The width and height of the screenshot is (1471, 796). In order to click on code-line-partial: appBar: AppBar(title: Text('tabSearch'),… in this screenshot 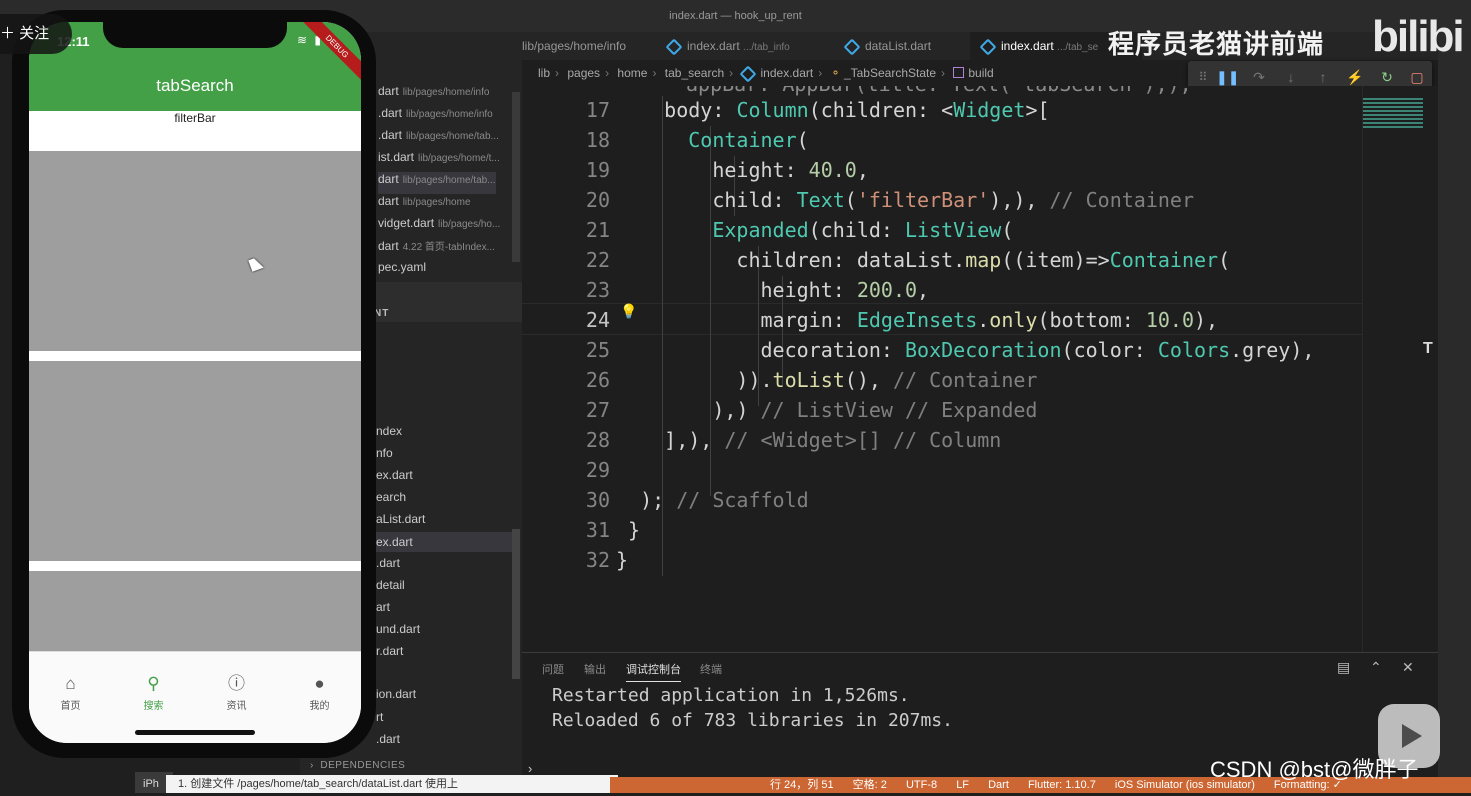, I will do `click(939, 91)`.